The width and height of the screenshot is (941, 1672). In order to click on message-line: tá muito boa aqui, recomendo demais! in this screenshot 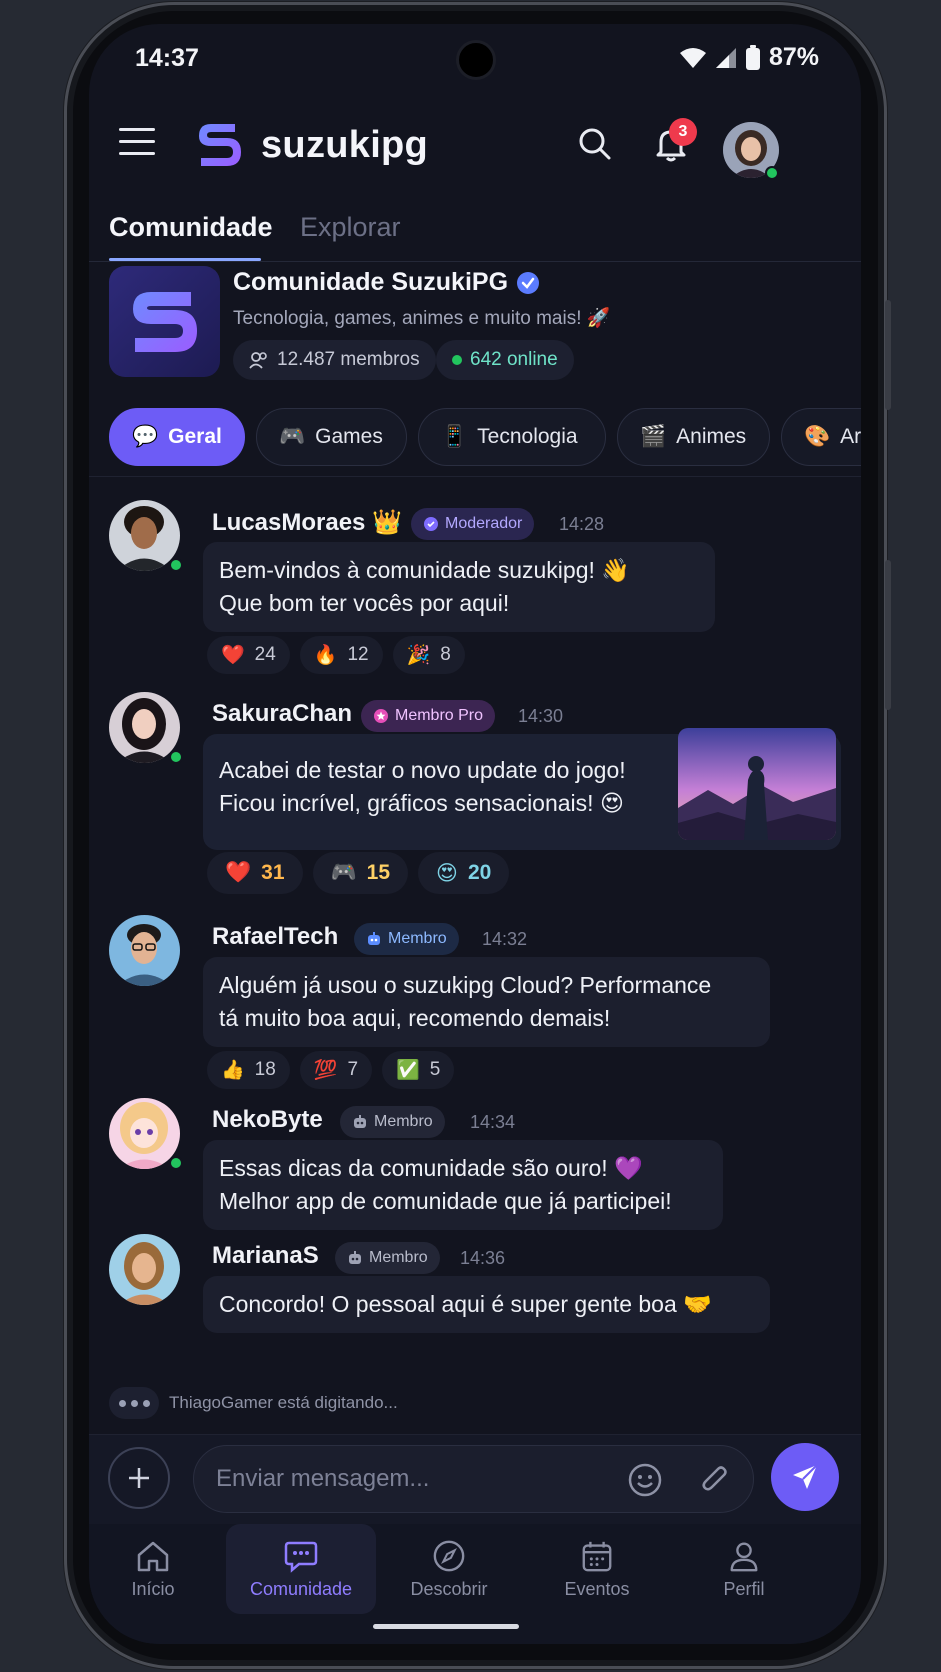, I will do `click(415, 1018)`.